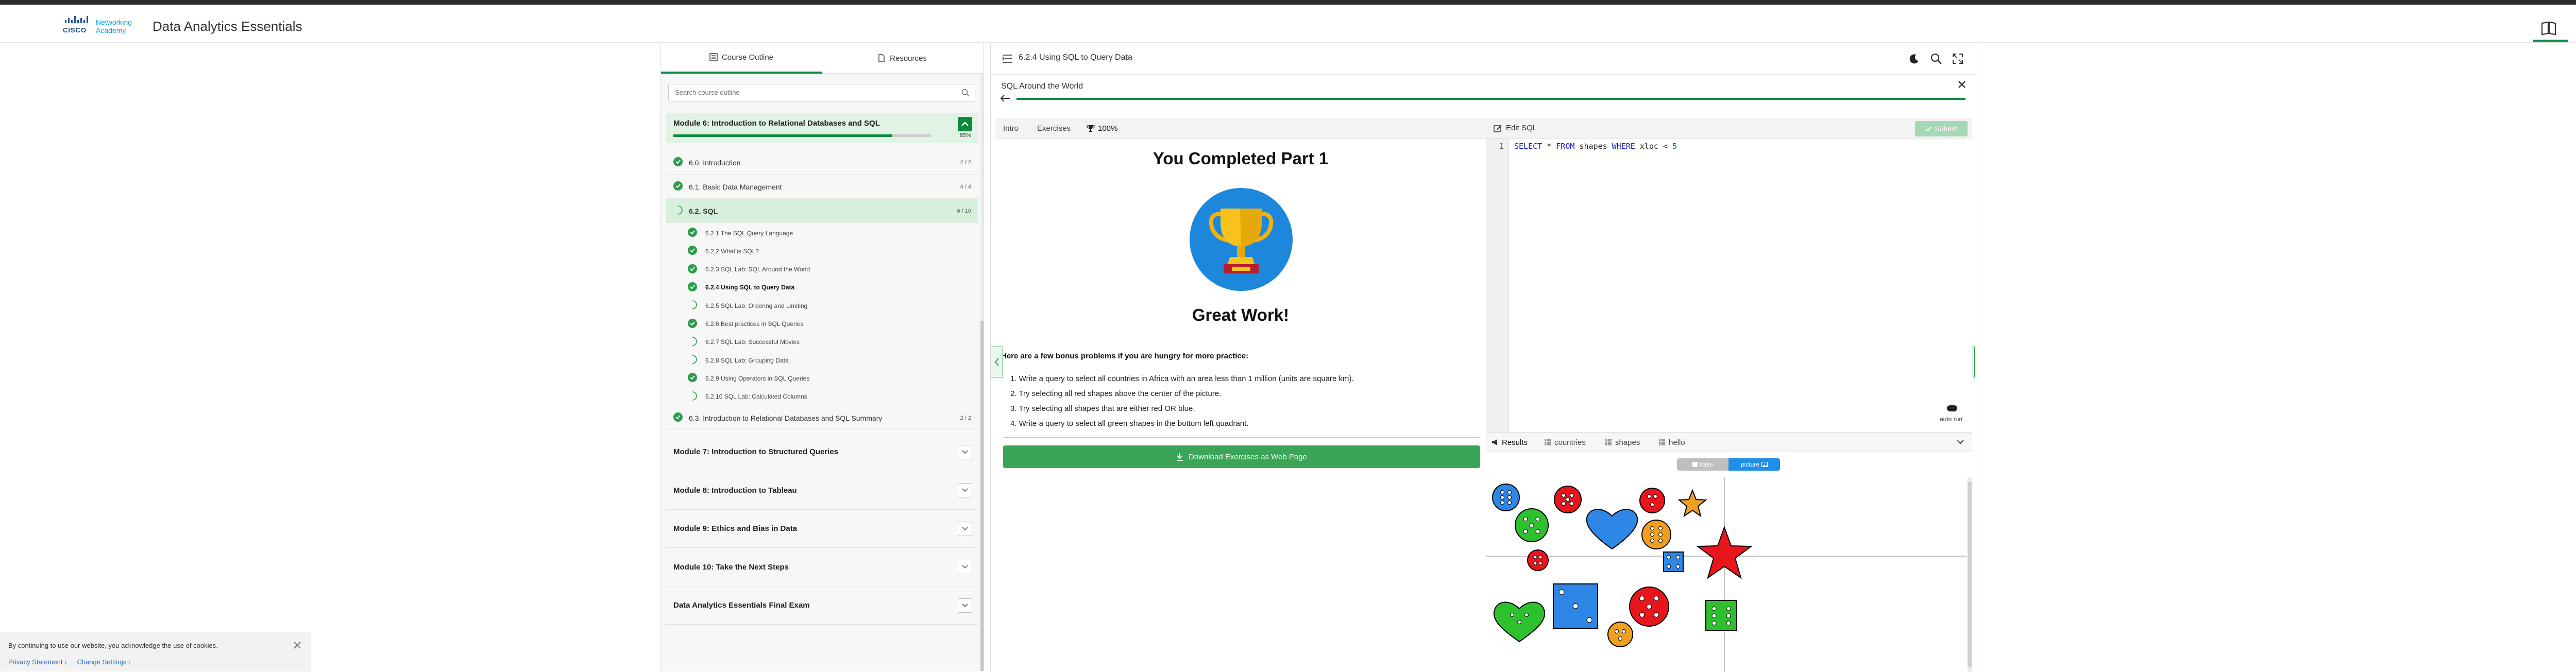  I want to click on subsection-item: 6.2.10 SQL Lab: Calculated Columns, so click(832, 397).